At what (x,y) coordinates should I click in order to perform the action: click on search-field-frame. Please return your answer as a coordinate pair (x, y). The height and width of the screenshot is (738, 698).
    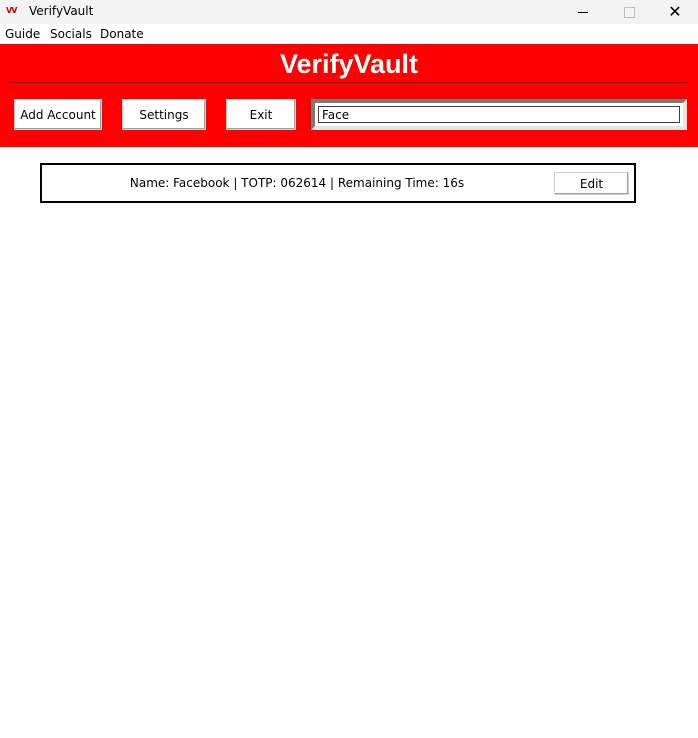
    Looking at the image, I should click on (499, 114).